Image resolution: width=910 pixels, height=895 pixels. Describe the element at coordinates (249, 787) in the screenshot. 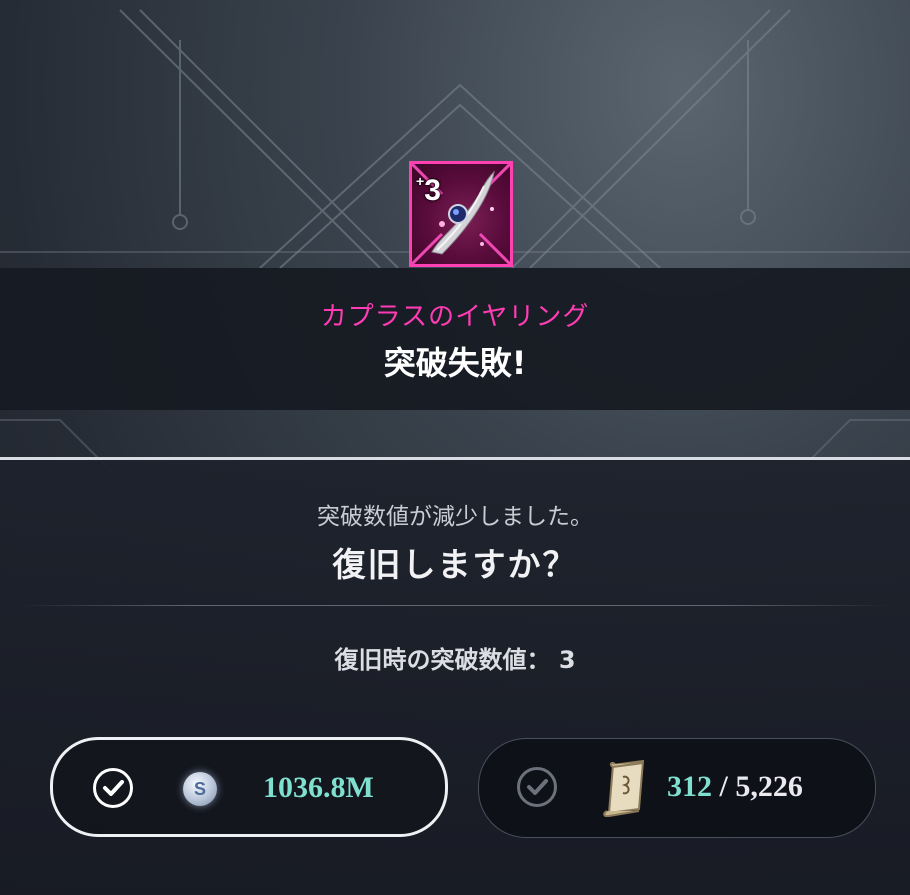

I see `silver-cost-option: S 1036.8M` at that location.